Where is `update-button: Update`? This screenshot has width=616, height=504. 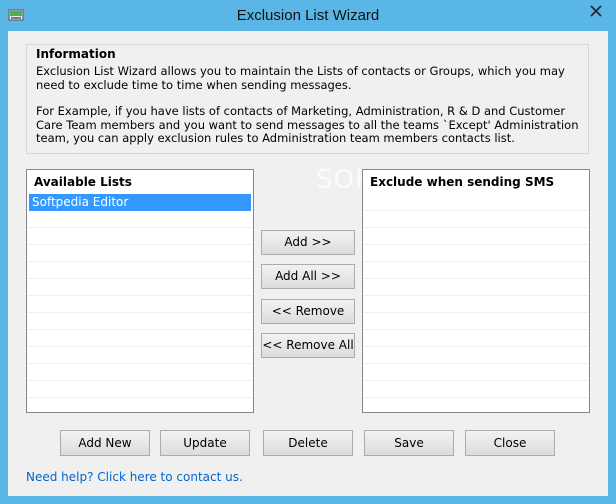 update-button: Update is located at coordinates (205, 443).